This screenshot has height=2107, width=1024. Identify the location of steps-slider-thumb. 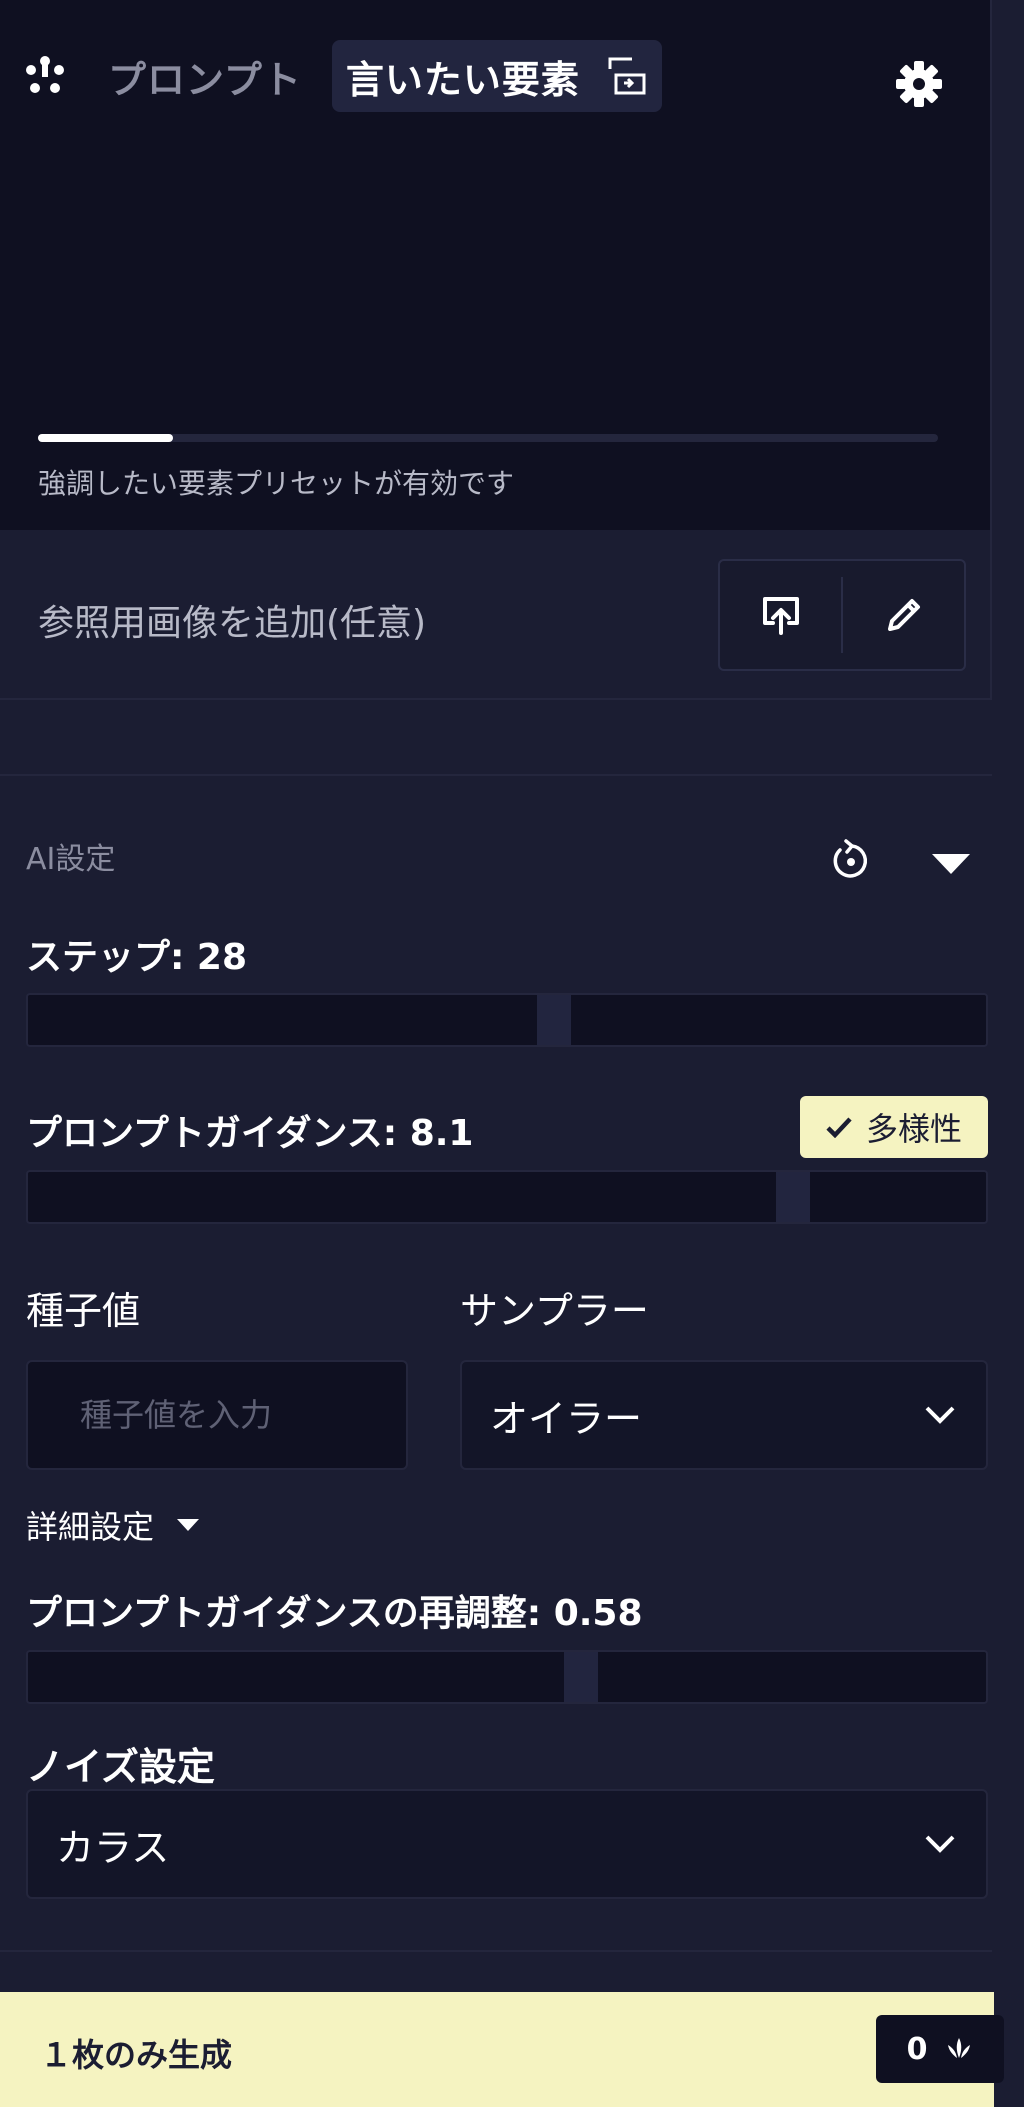
(554, 1020).